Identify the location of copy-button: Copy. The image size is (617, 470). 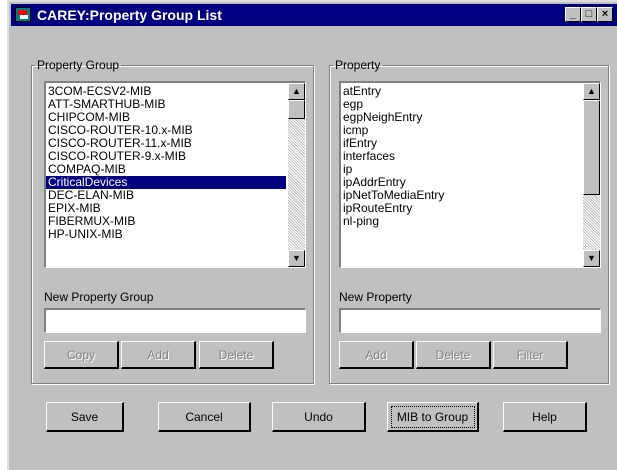
(81, 355).